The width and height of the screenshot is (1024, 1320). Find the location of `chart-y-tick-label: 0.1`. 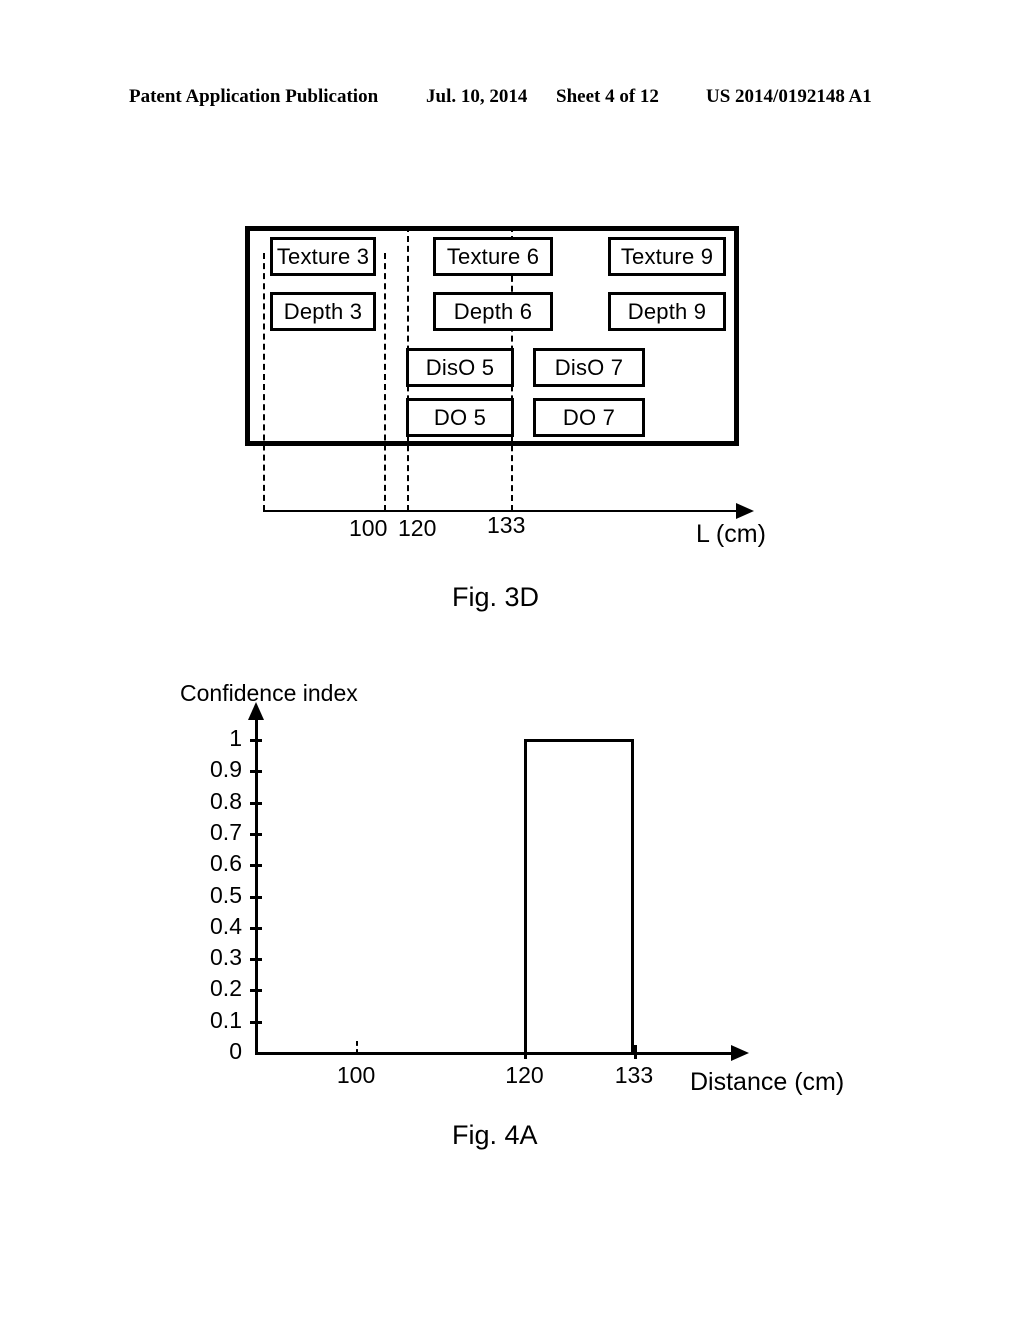

chart-y-tick-label: 0.1 is located at coordinates (226, 1019).